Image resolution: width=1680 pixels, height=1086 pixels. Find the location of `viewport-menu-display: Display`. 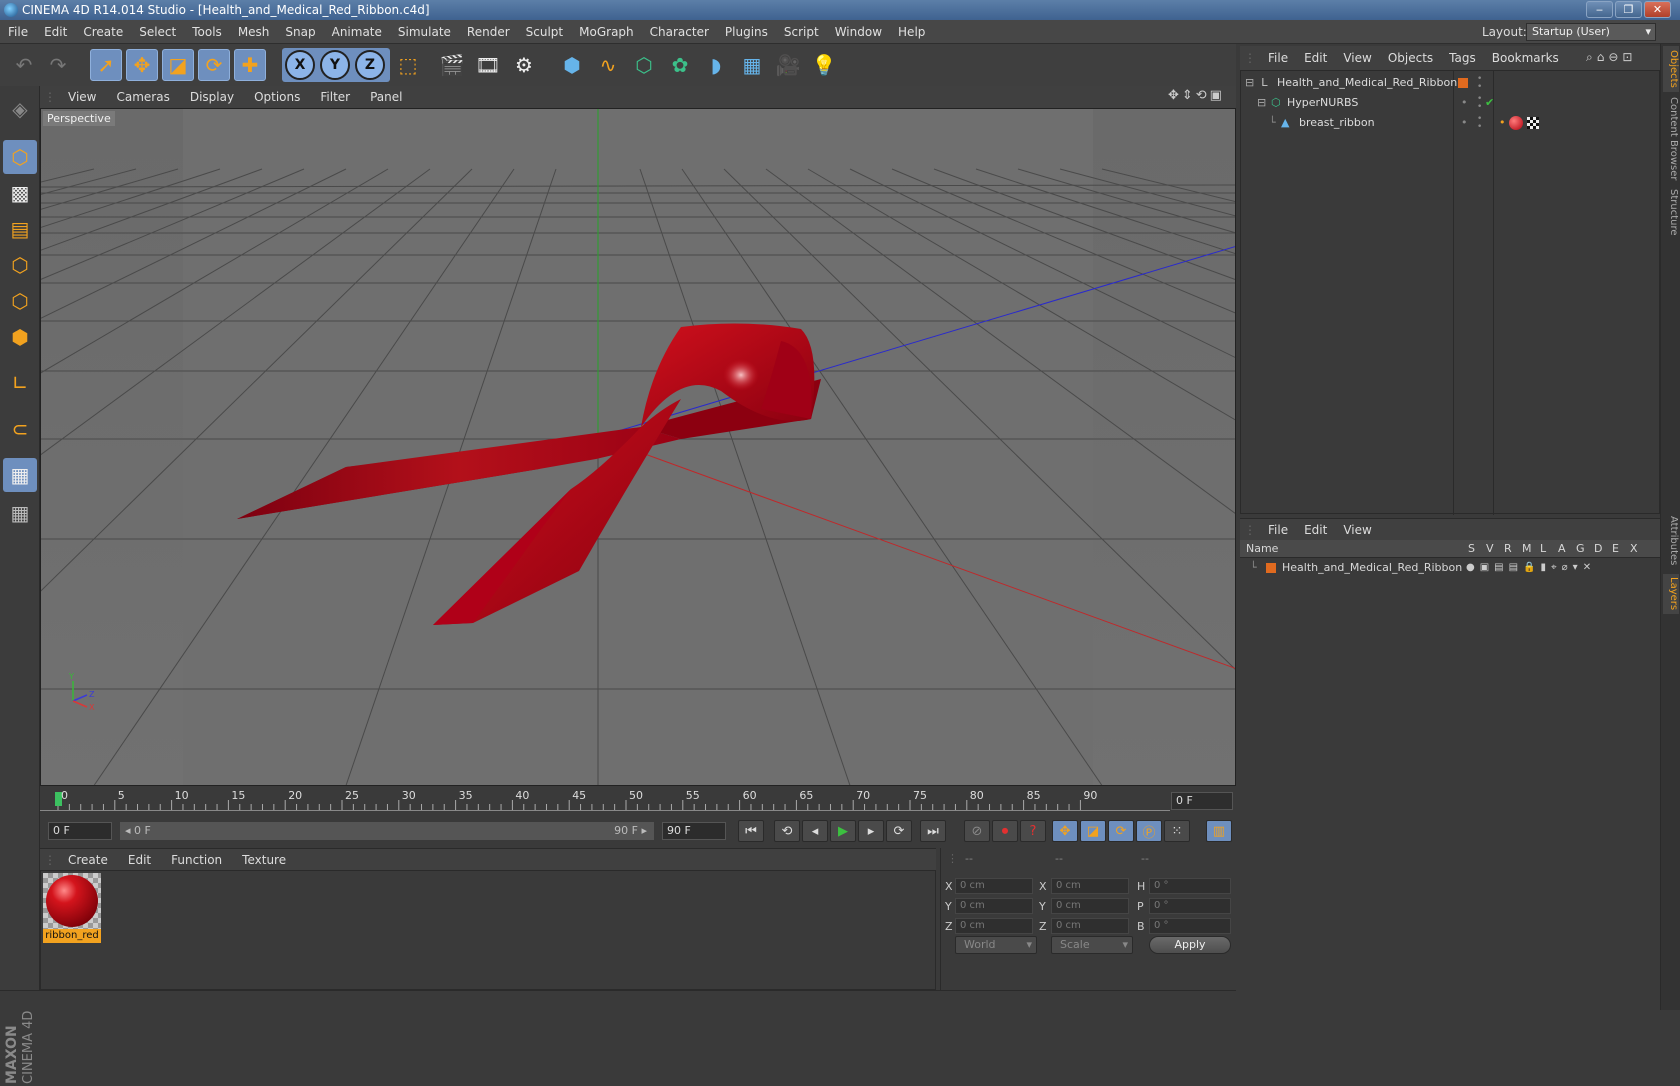

viewport-menu-display: Display is located at coordinates (212, 97).